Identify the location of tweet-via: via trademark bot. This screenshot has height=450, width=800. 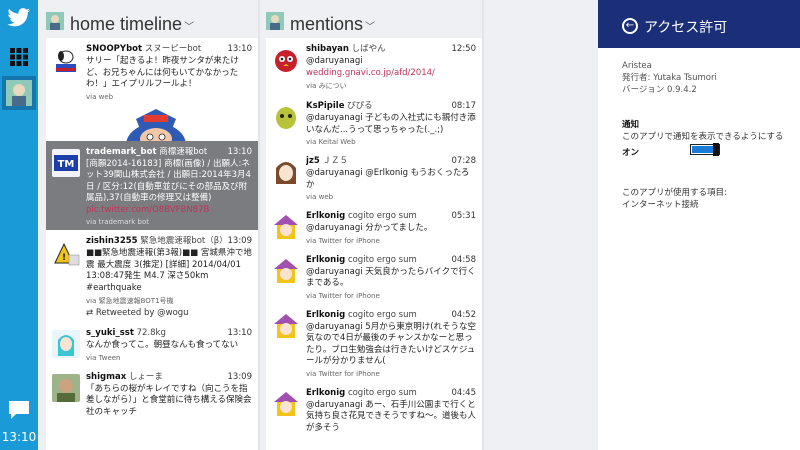
(117, 222).